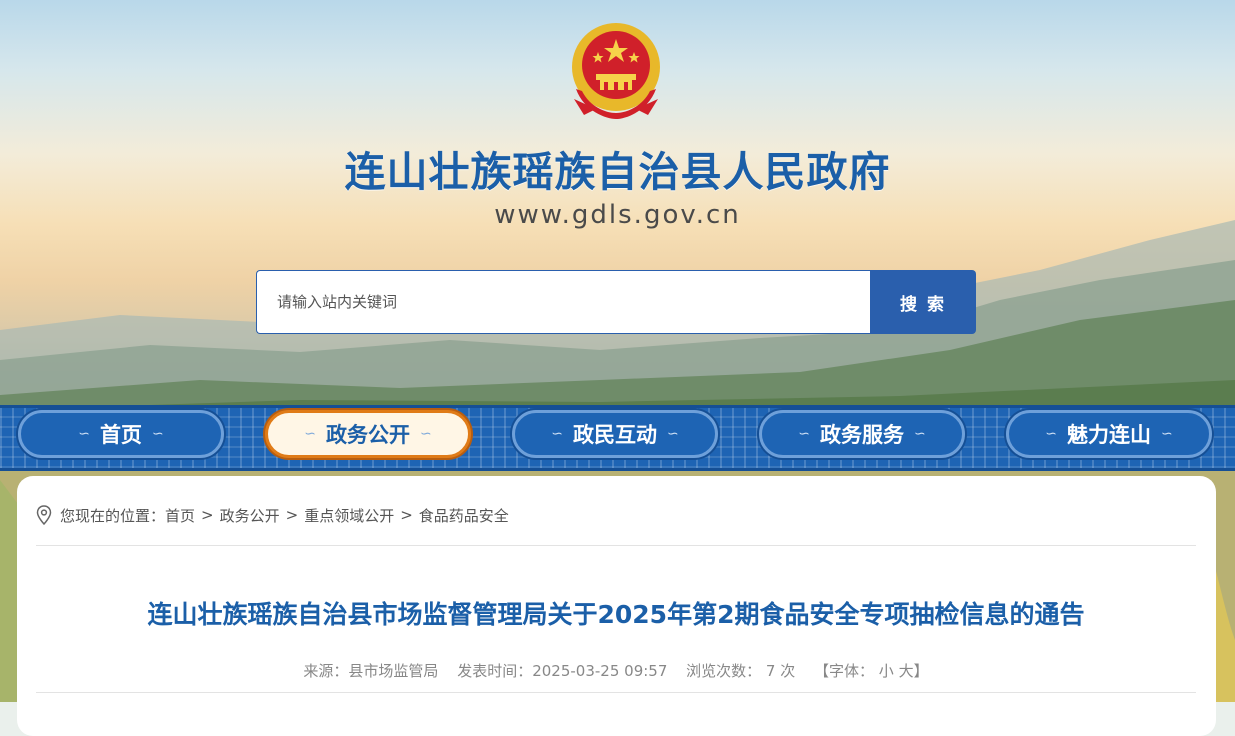  I want to click on breadcrumb-link-home: 首页, so click(180, 515).